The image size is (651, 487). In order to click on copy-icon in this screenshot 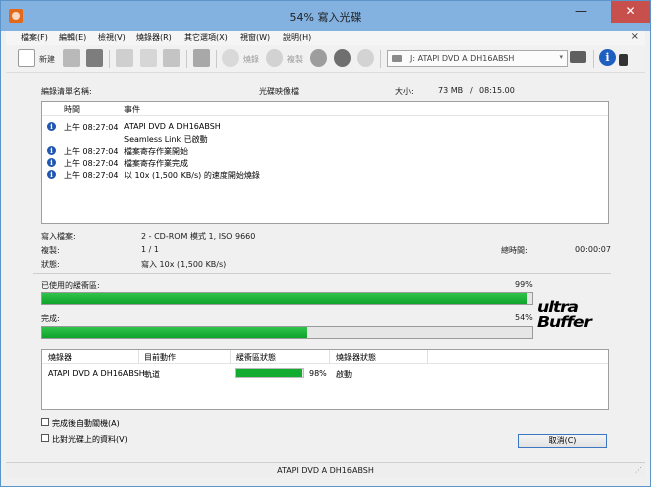, I will do `click(148, 58)`.